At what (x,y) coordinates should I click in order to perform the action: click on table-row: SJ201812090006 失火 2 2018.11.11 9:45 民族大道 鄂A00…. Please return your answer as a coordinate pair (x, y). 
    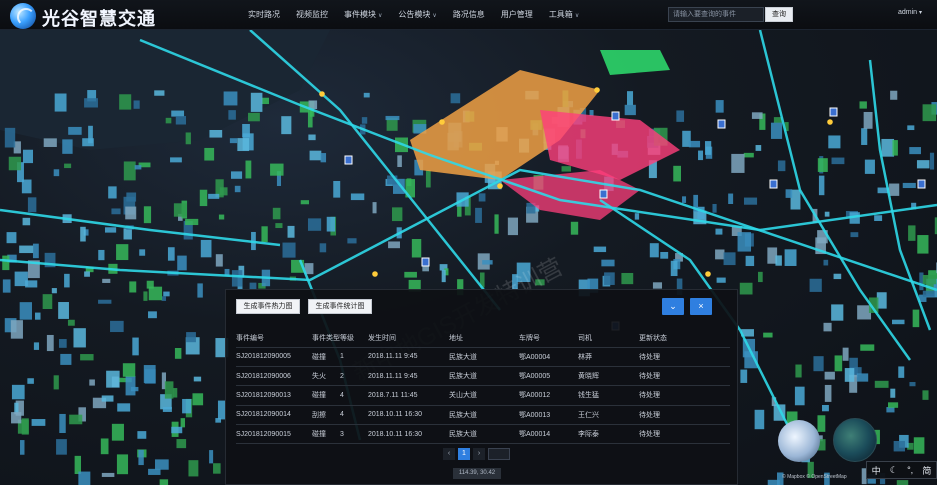
    Looking at the image, I should click on (483, 376).